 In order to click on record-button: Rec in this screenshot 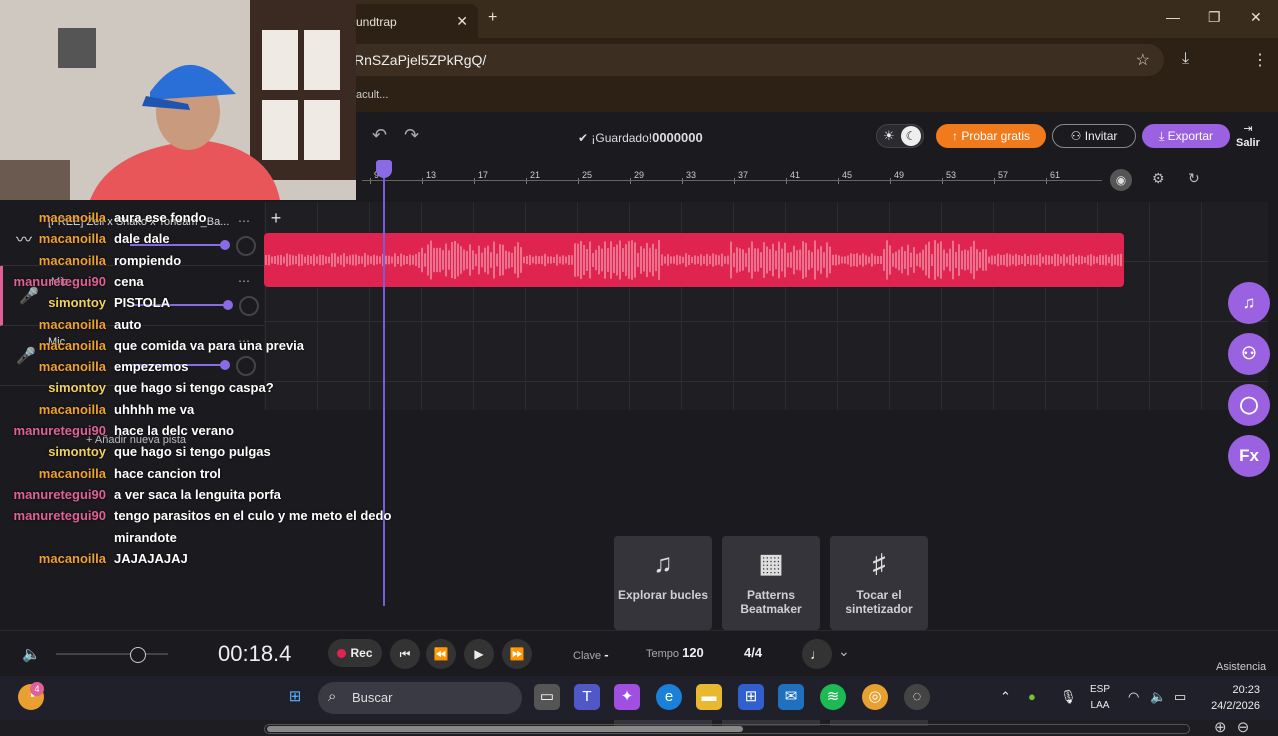, I will do `click(355, 653)`.